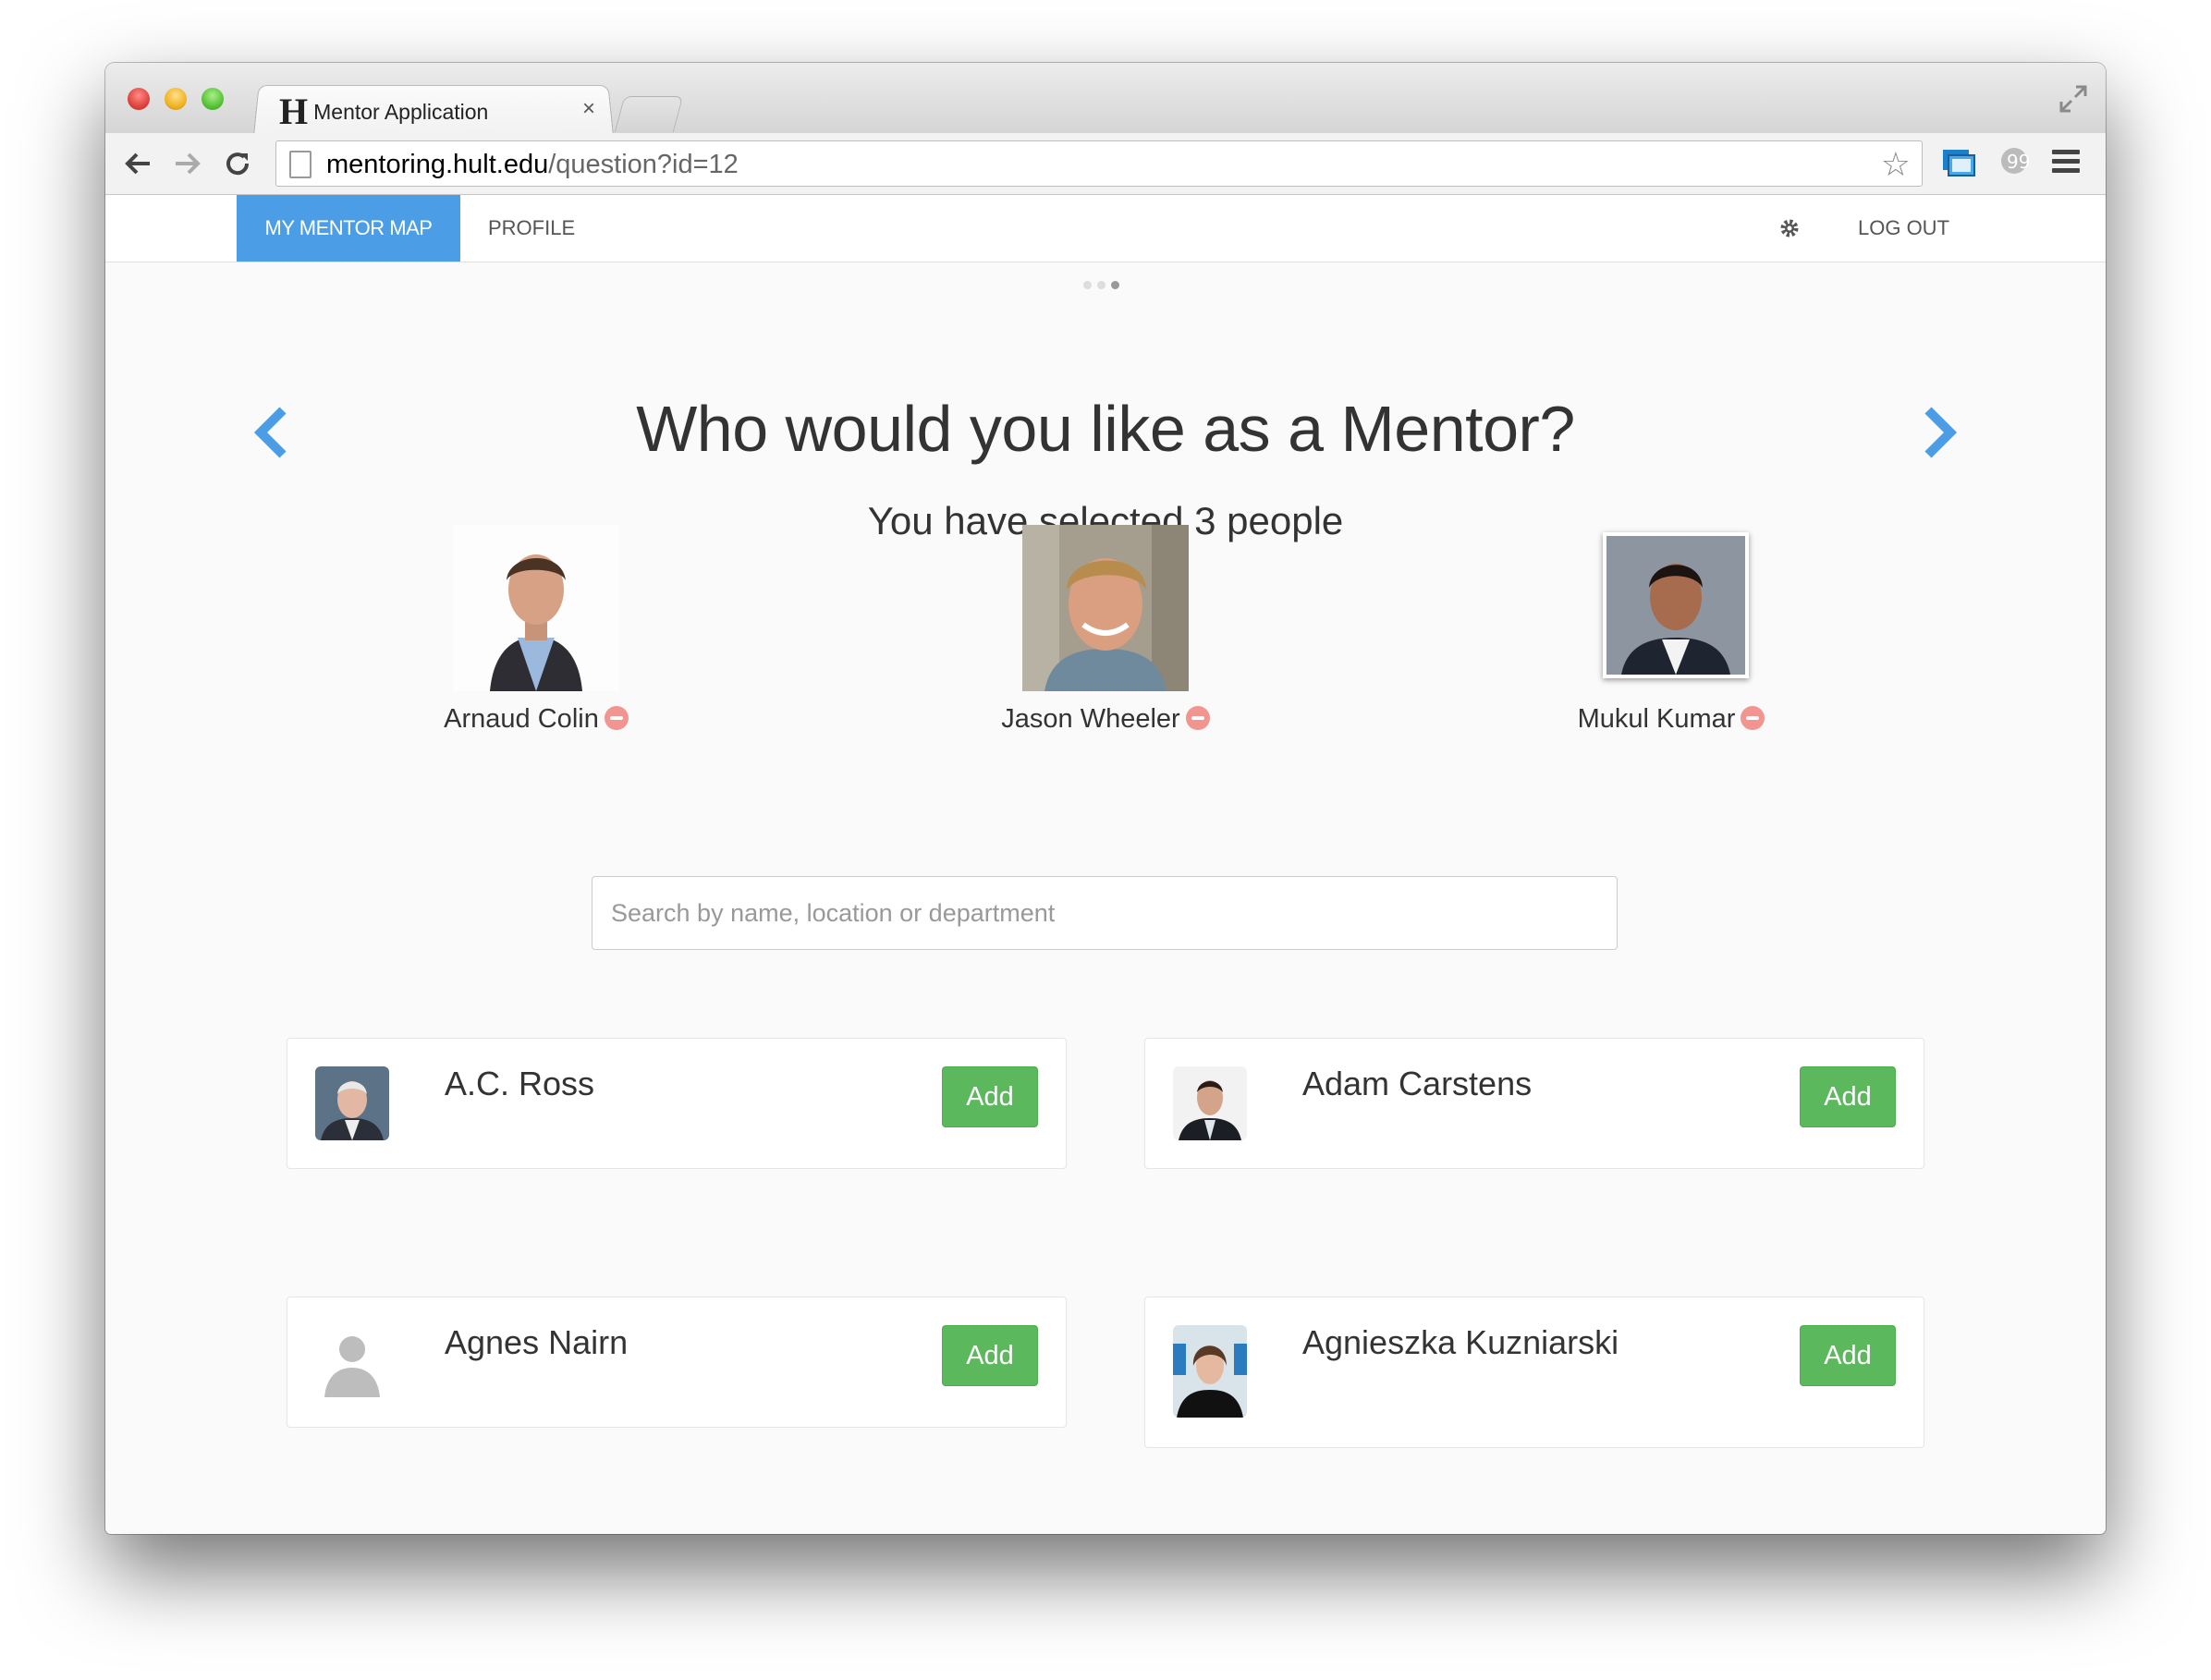 This screenshot has width=2211, height=1680. I want to click on back-arrow-icon, so click(137, 163).